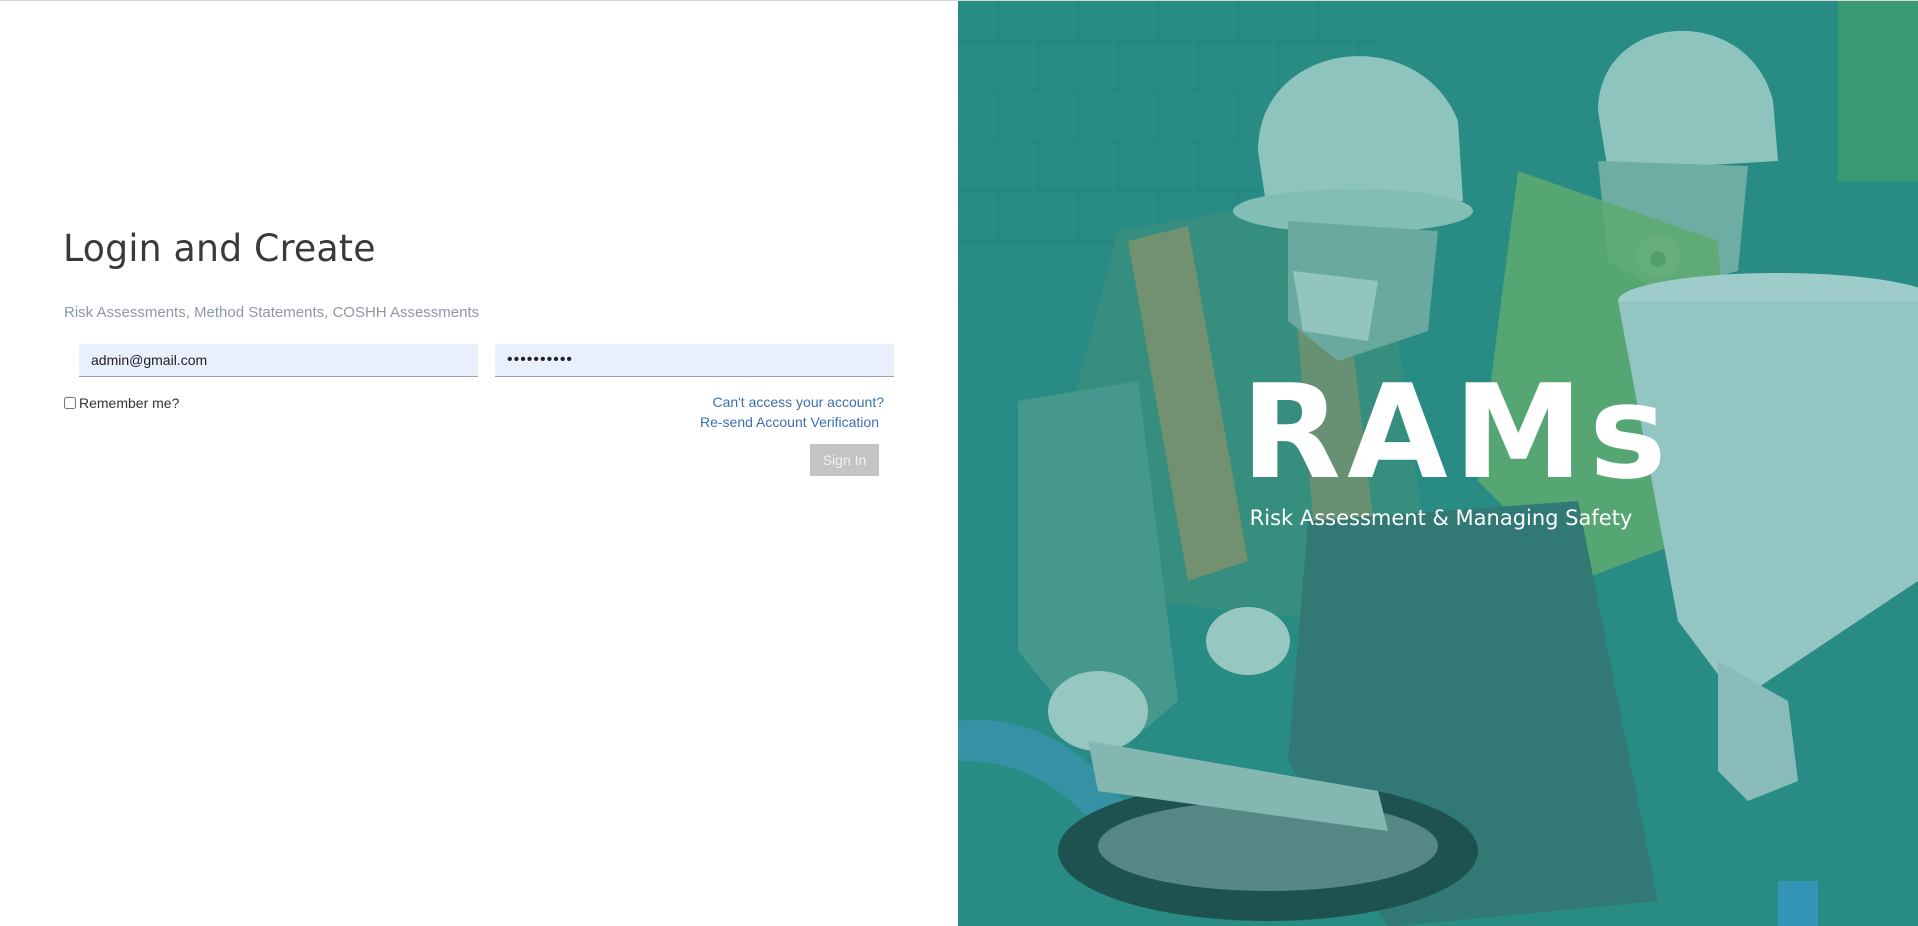 The image size is (1918, 926). I want to click on resend-verification-link: Re-send Account Verification, so click(789, 422).